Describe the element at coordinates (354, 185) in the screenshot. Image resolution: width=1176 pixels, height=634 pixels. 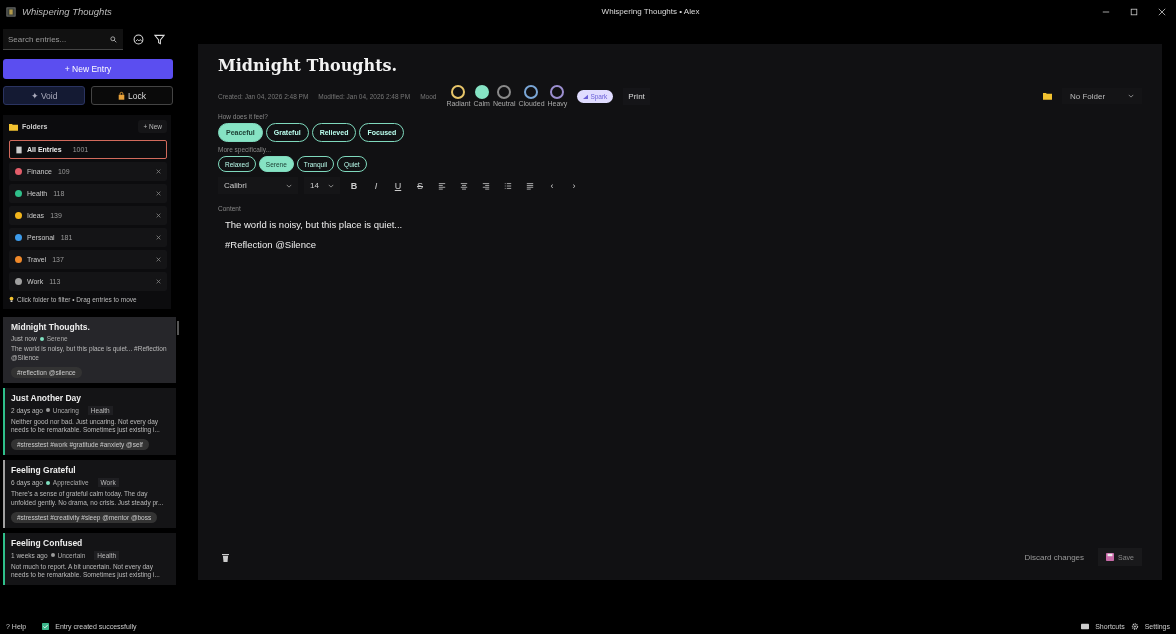
I see `bold-button: B` at that location.